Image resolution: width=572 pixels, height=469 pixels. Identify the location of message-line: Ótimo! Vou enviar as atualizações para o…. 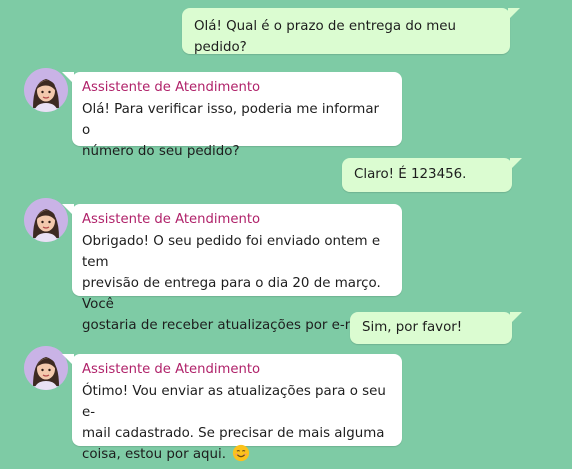
(234, 402).